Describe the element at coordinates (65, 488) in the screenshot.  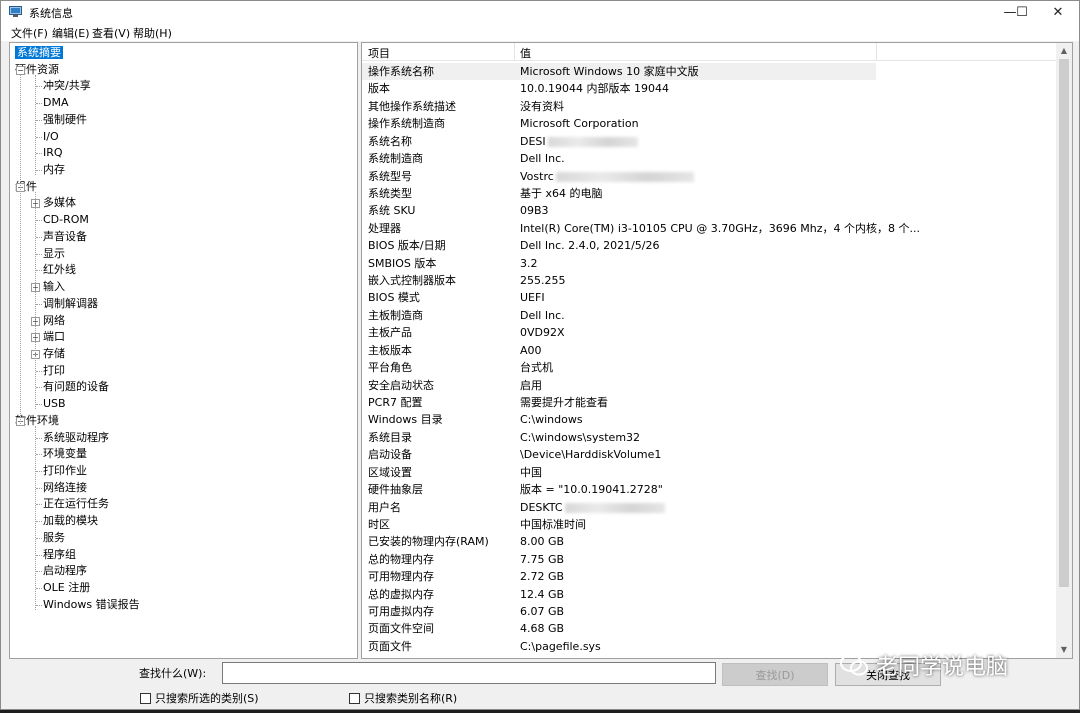
I see `tree-item: 网络连接` at that location.